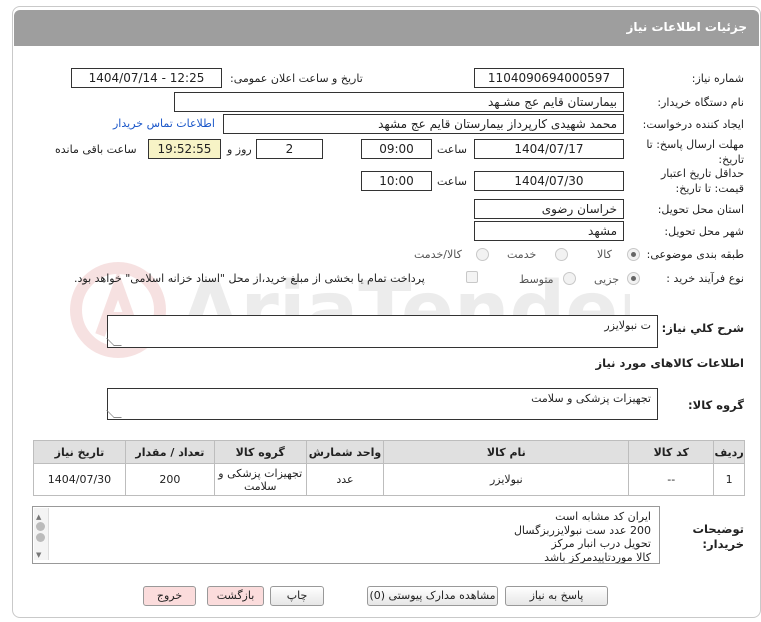 The height and width of the screenshot is (622, 761). Describe the element at coordinates (700, 209) in the screenshot. I see `province-label: استان محل تحویل:` at that location.